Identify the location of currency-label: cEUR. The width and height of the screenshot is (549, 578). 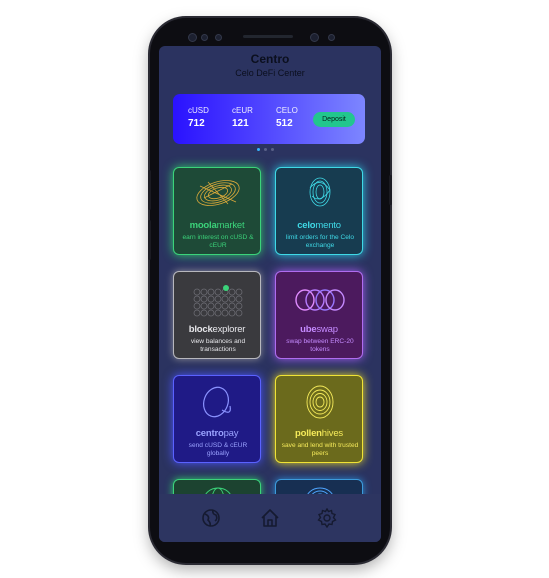
(242, 110).